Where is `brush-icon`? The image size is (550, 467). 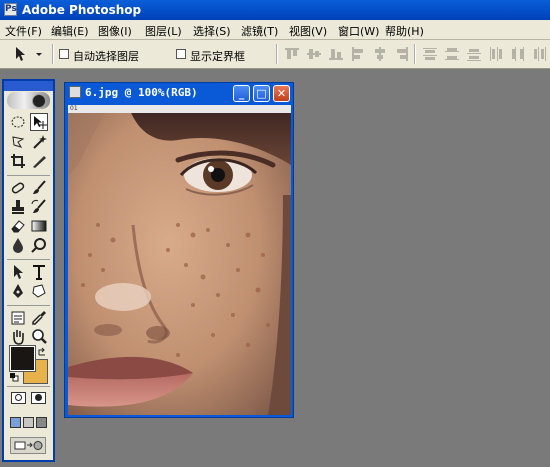 brush-icon is located at coordinates (39, 188).